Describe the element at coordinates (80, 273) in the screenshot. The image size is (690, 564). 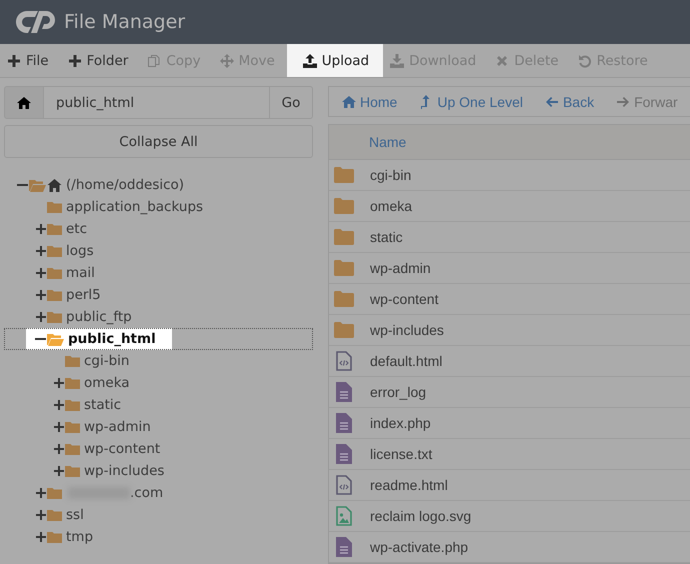
I see `folder-name: mail` at that location.